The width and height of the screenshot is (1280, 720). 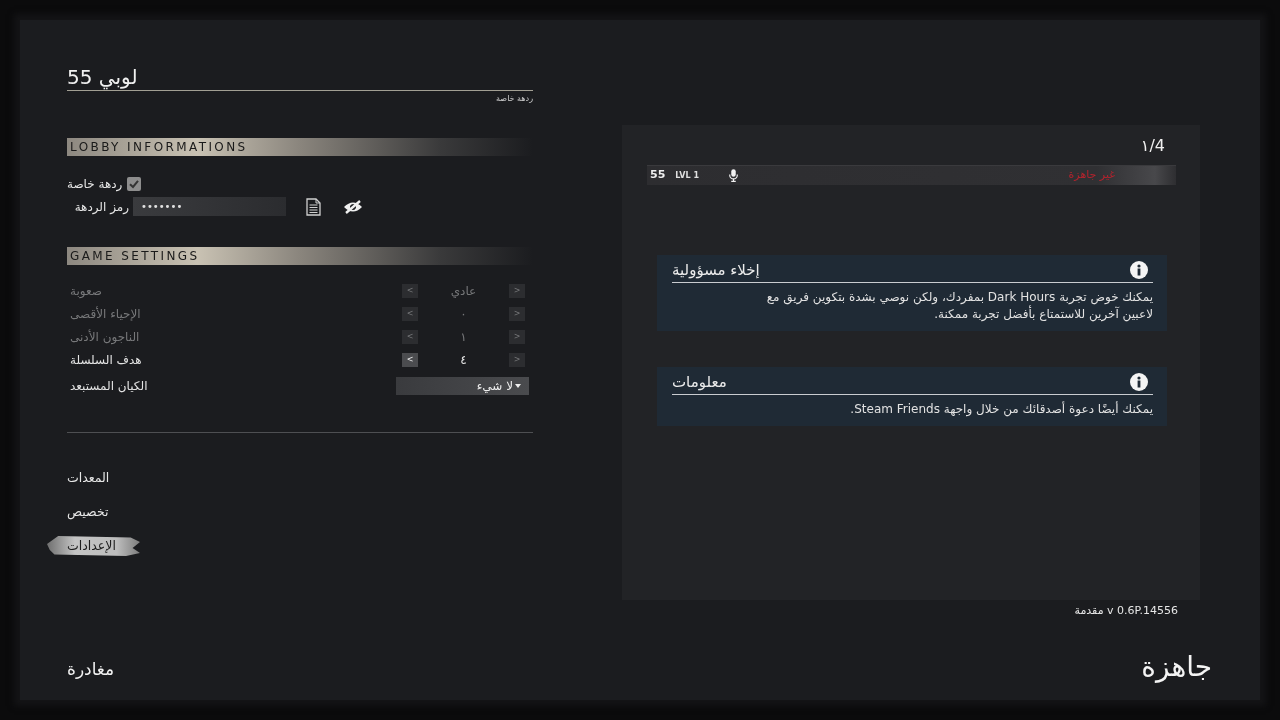 What do you see at coordinates (88, 512) in the screenshot?
I see `menu-item: تخصيص` at bounding box center [88, 512].